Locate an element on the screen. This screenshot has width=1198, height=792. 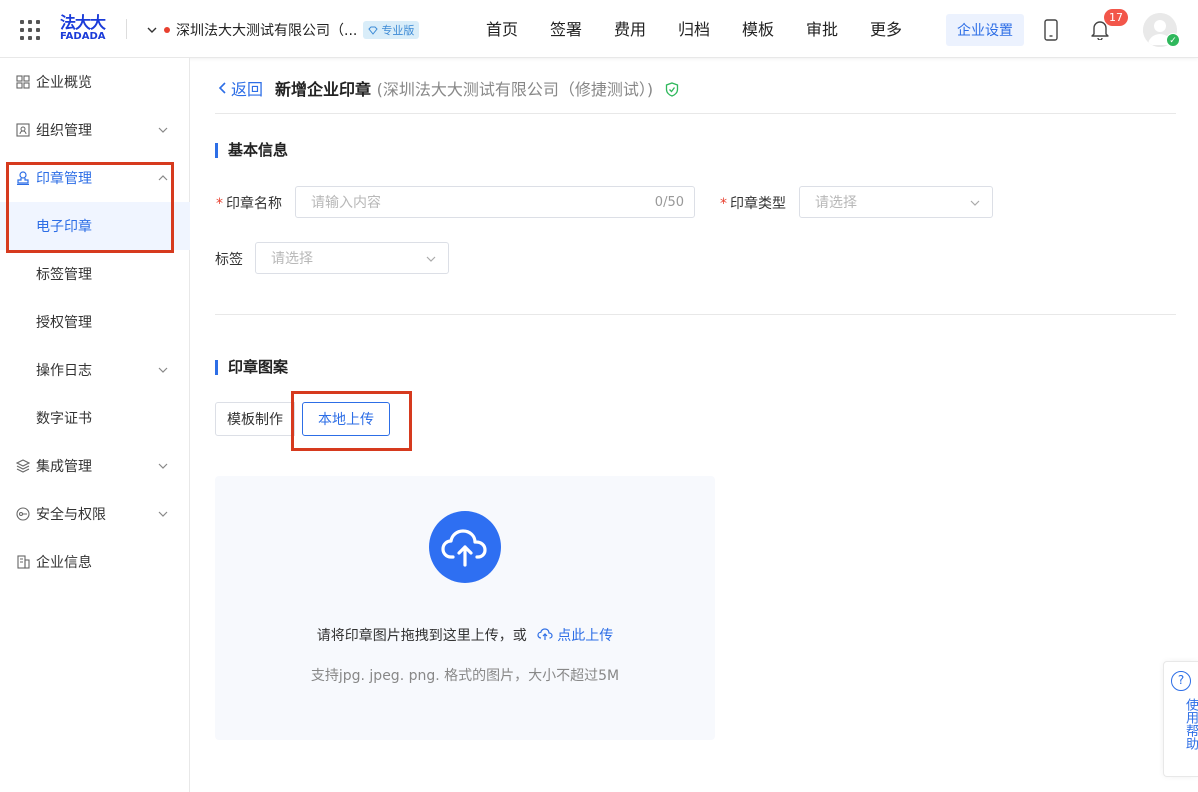
logo-text: 法大大 is located at coordinates (83, 22).